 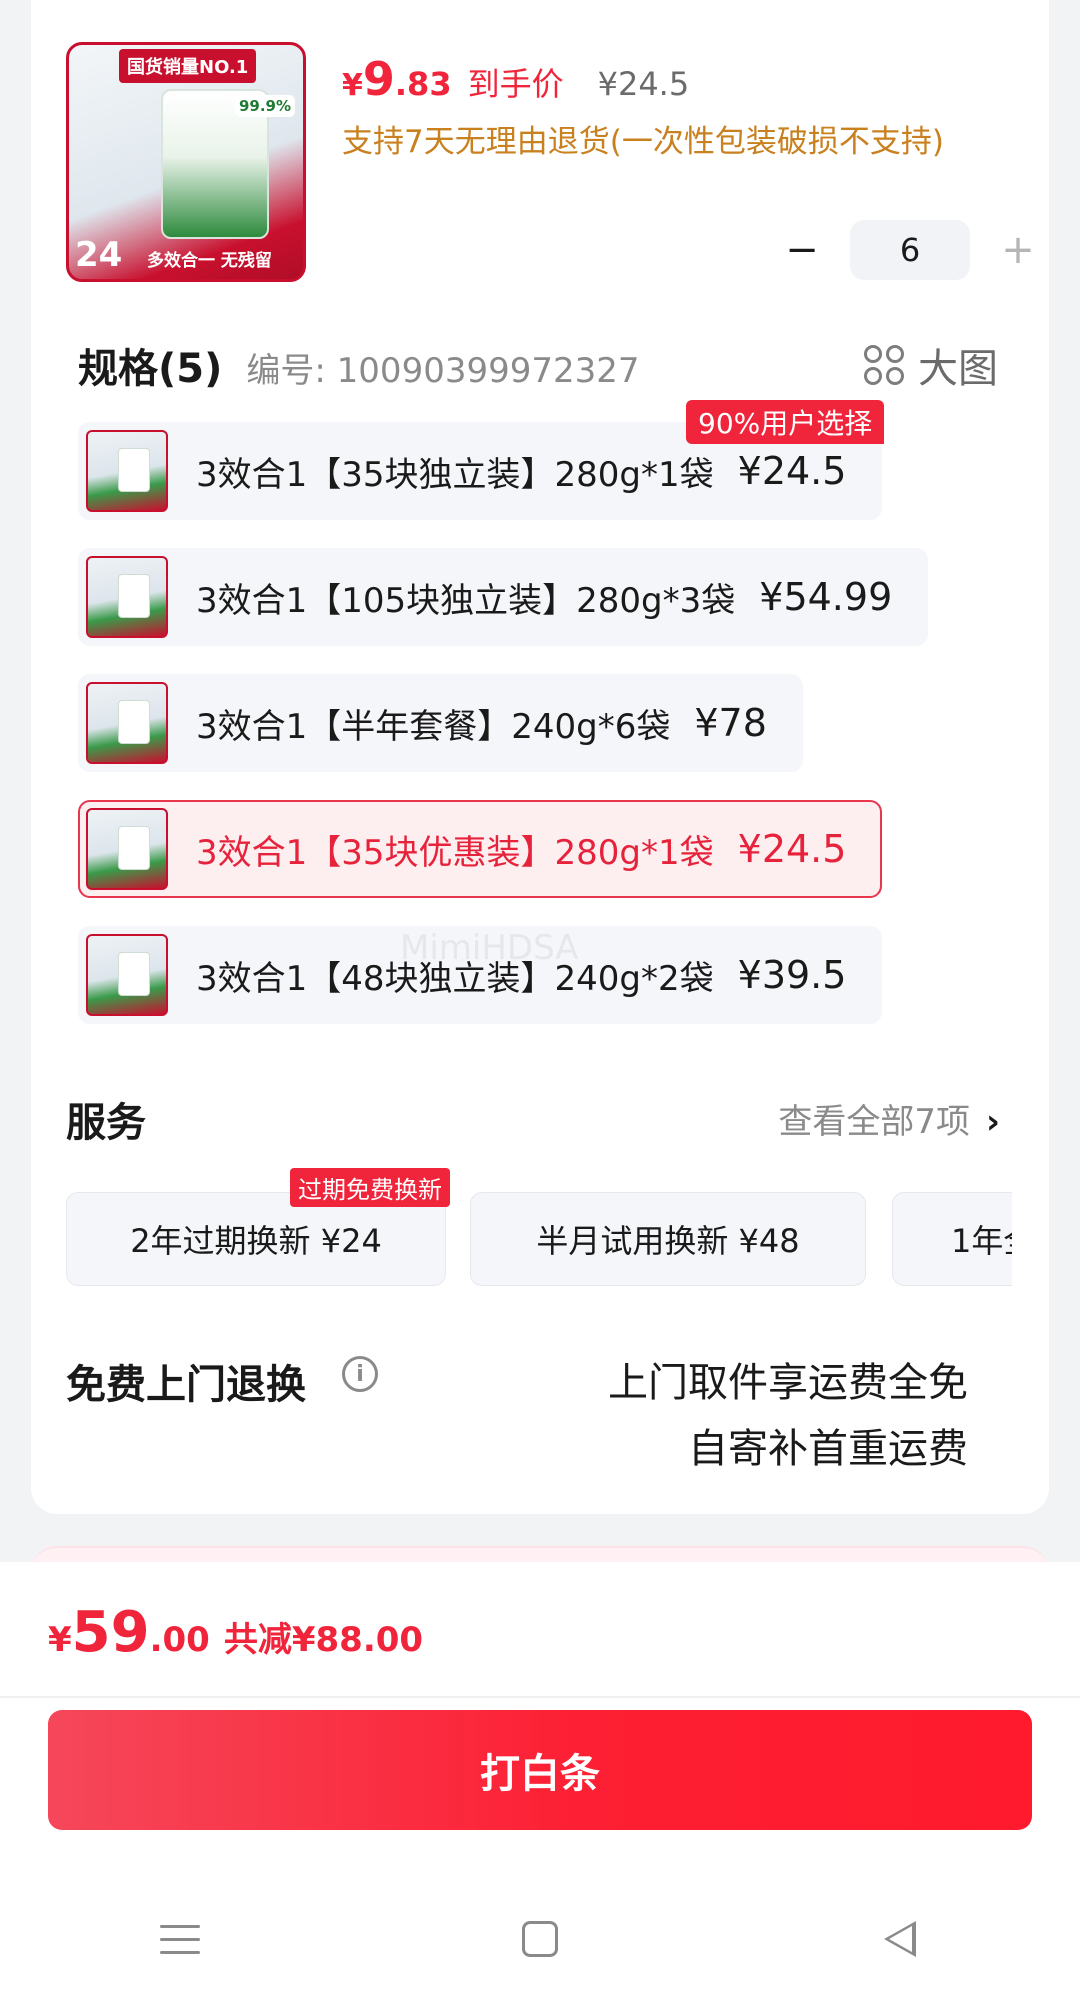 I want to click on back-icon, so click(x=900, y=1939).